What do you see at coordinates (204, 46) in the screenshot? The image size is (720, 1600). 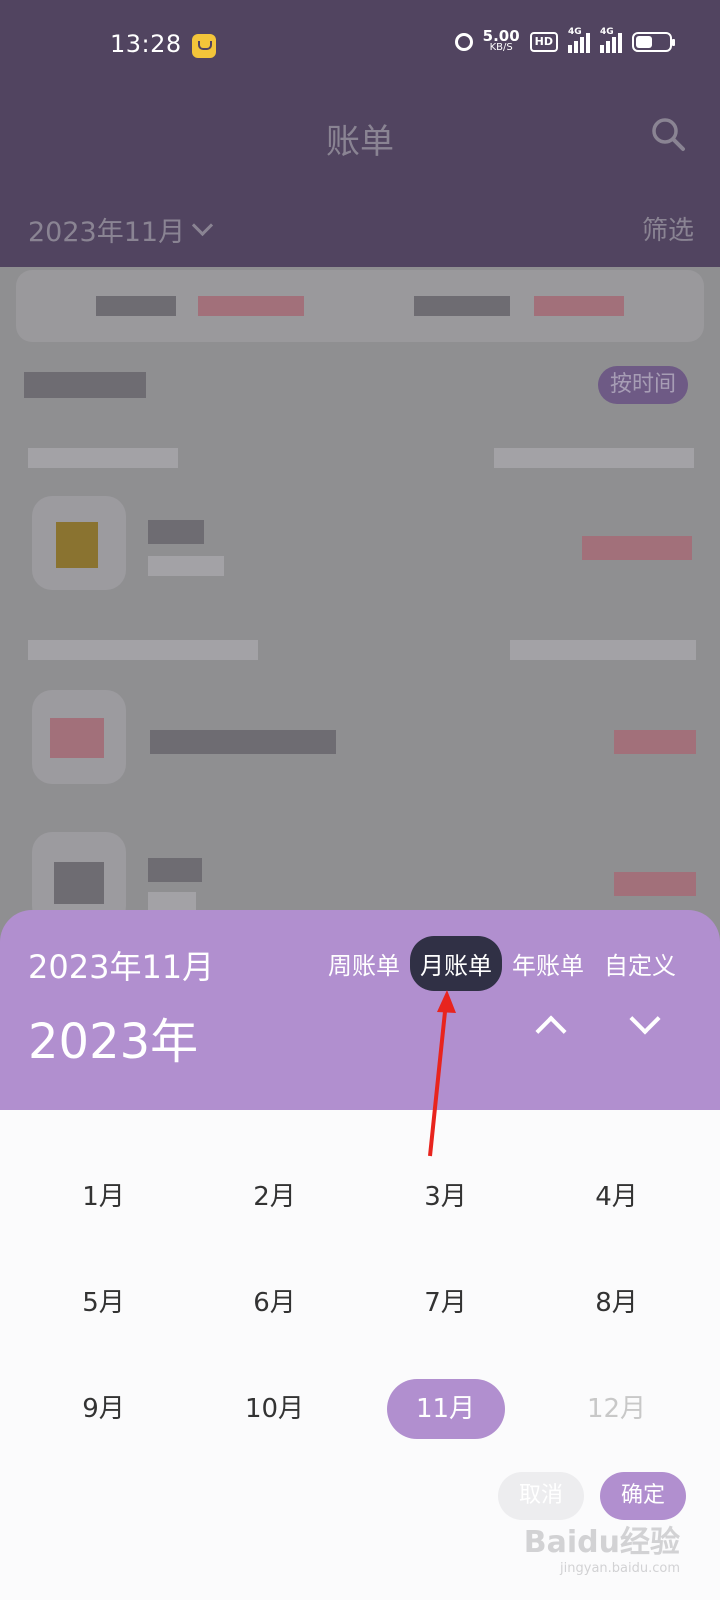 I see `app-notification-icon` at bounding box center [204, 46].